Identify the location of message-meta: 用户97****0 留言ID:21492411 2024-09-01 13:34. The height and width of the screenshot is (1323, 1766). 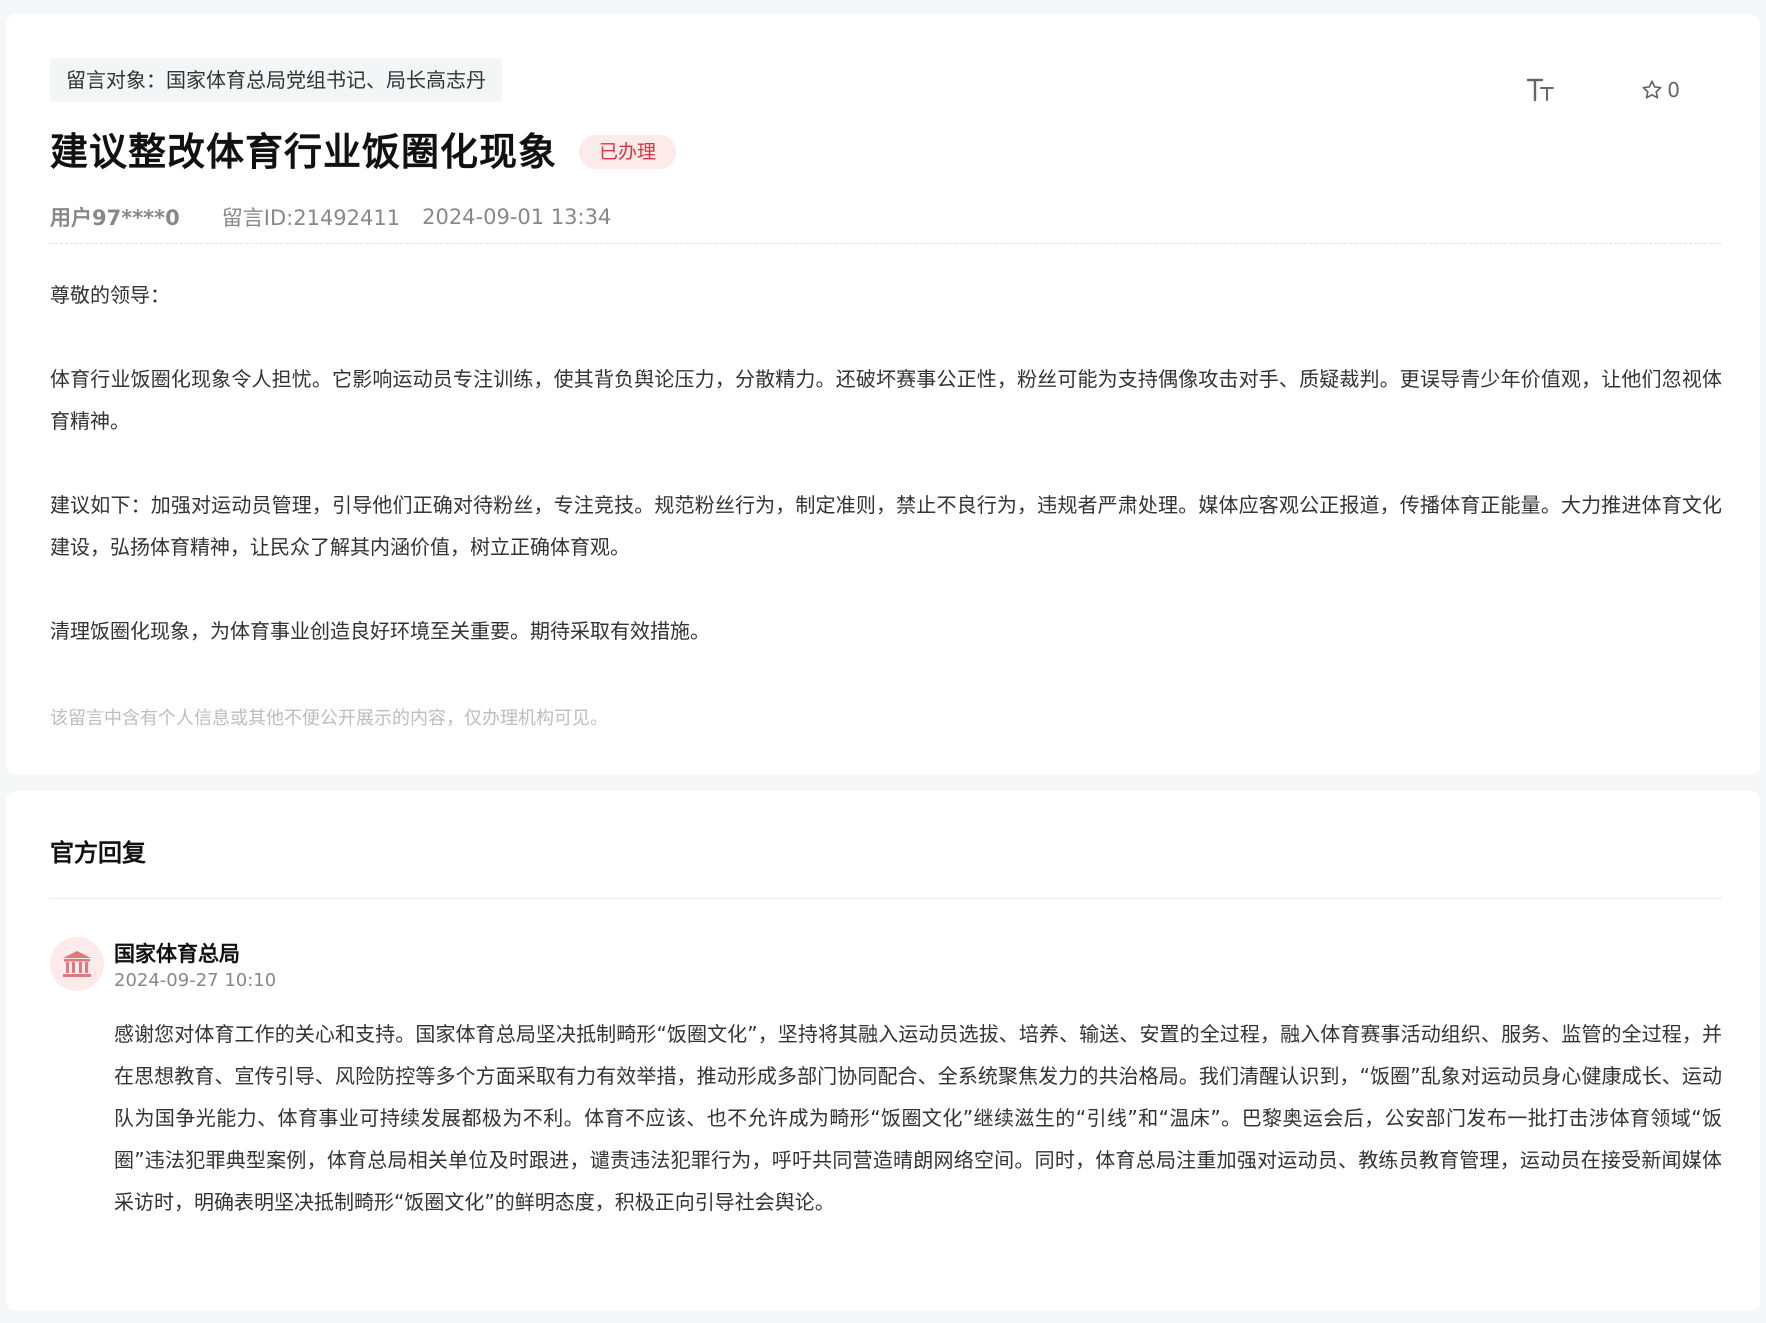
(330, 217).